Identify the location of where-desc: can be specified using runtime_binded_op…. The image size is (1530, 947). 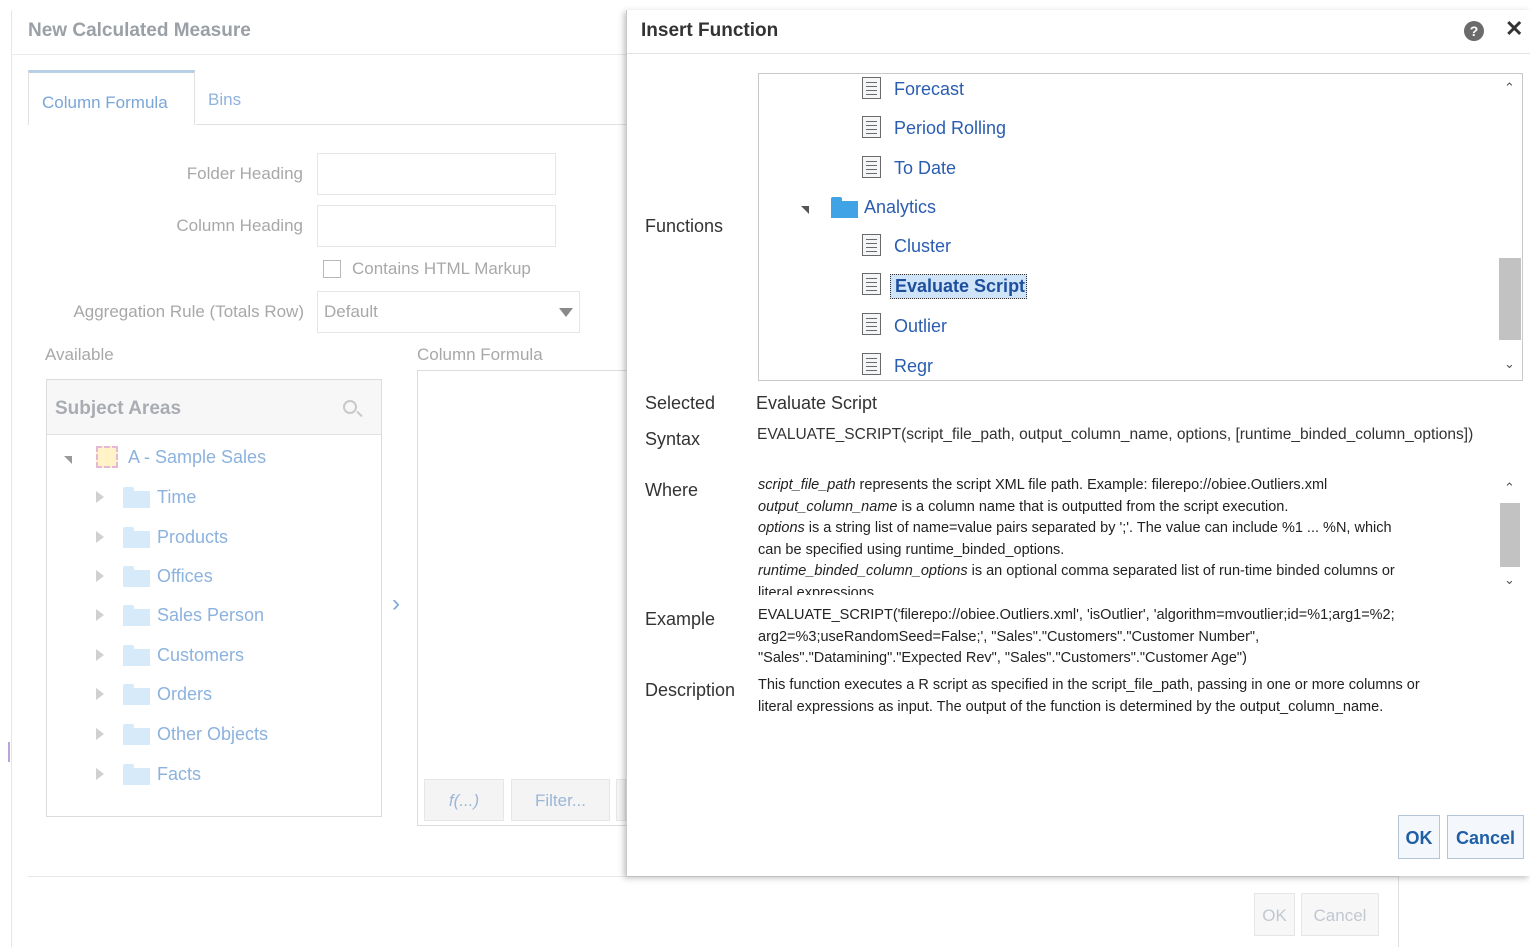
(911, 549).